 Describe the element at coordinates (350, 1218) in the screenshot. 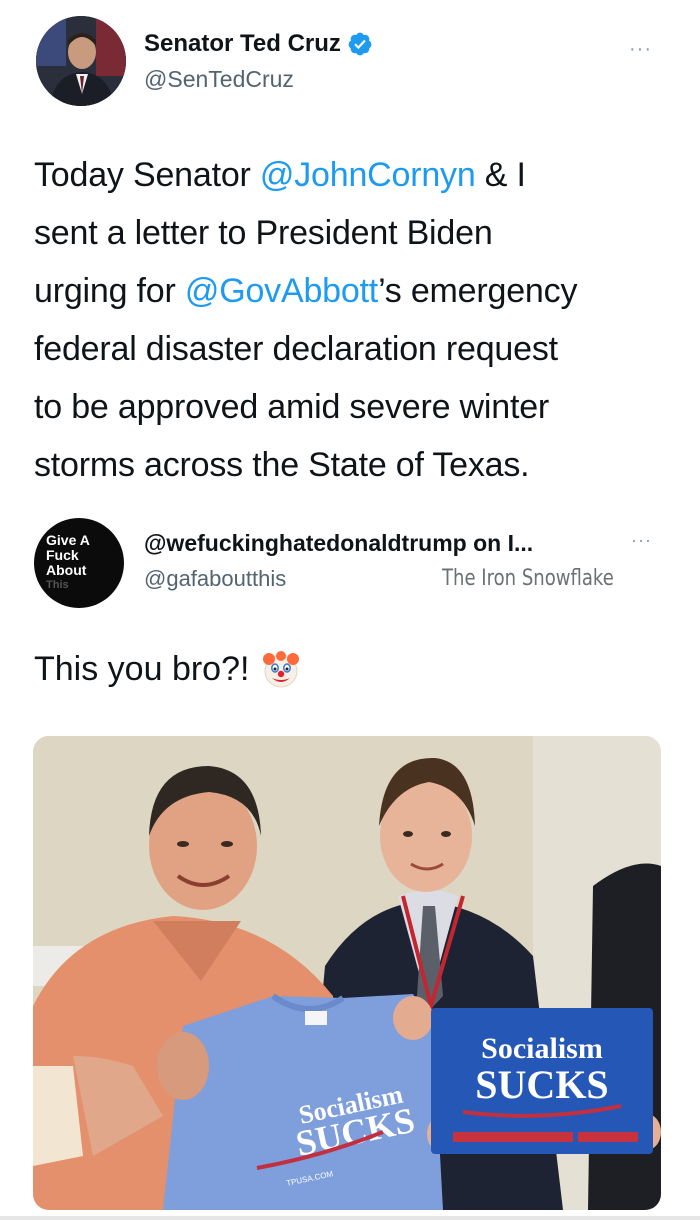

I see `bottom-divider` at that location.